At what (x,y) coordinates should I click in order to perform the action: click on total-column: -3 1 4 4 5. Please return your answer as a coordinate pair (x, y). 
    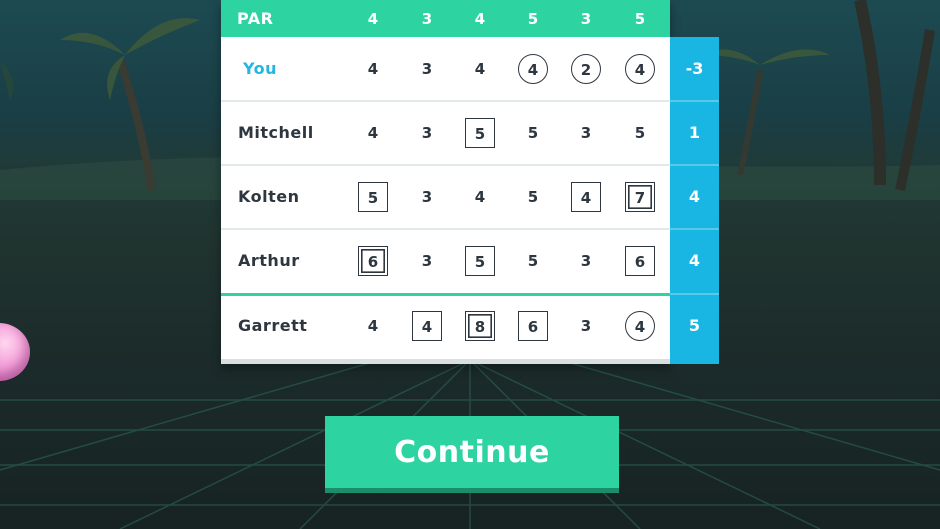
    Looking at the image, I should click on (694, 200).